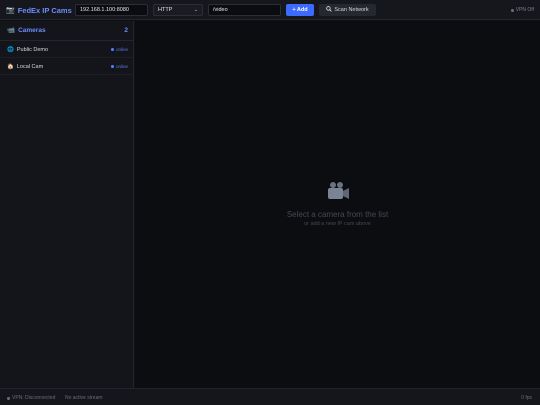 The image size is (540, 405). I want to click on vpn-toggle: VPN Off, so click(522, 10).